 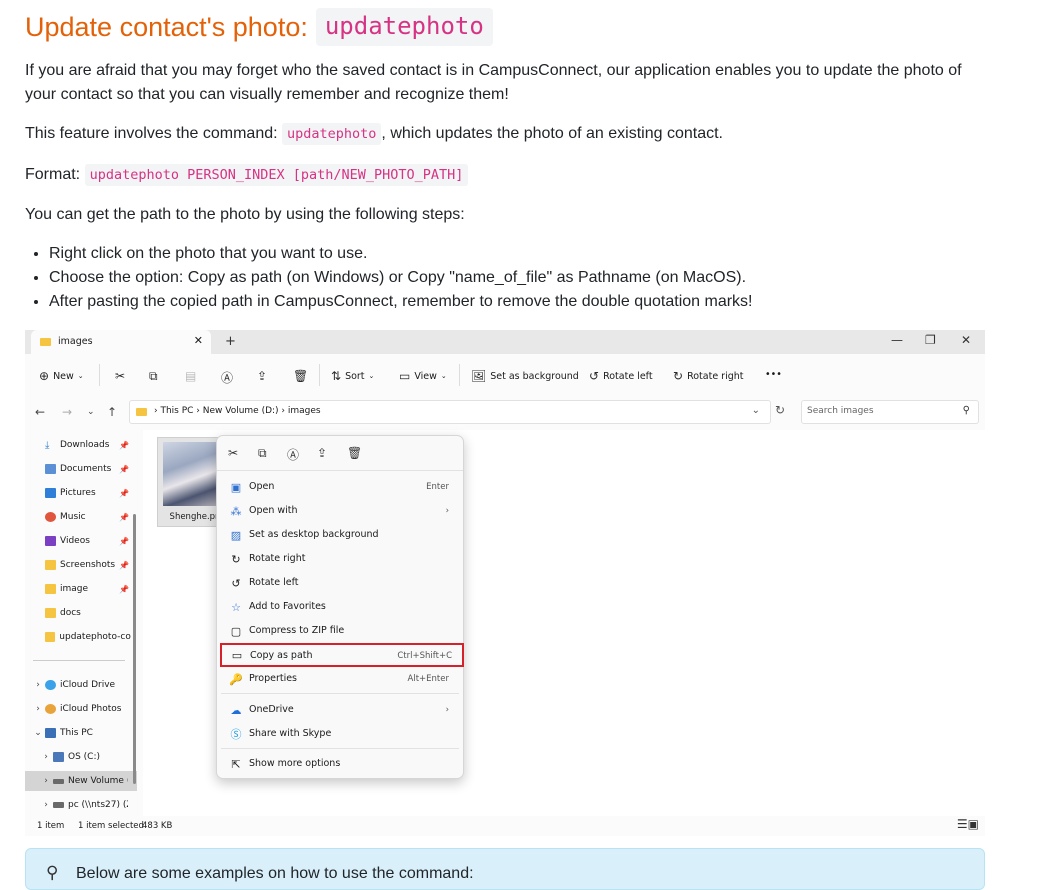 What do you see at coordinates (81, 781) in the screenshot?
I see `sidebar-item-new-volume: ›New Volume (D` at bounding box center [81, 781].